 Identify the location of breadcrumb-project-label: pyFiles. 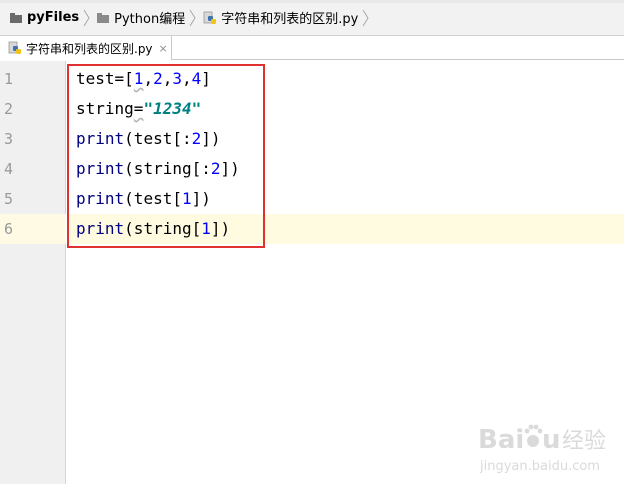
(53, 17).